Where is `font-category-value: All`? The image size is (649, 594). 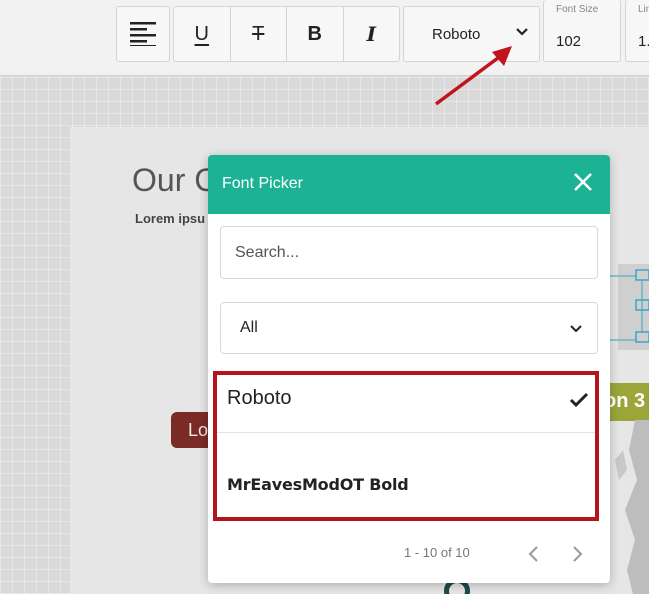
font-category-value: All is located at coordinates (249, 327).